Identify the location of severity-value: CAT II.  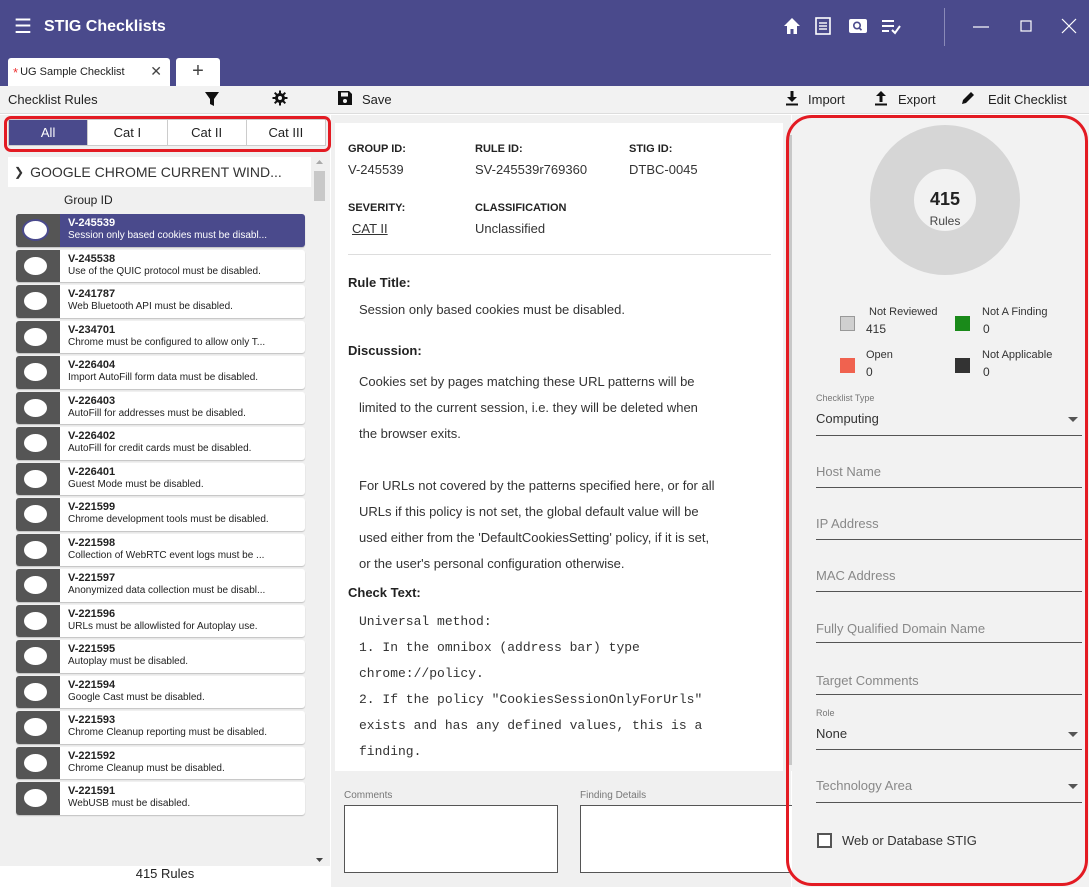
(370, 228).